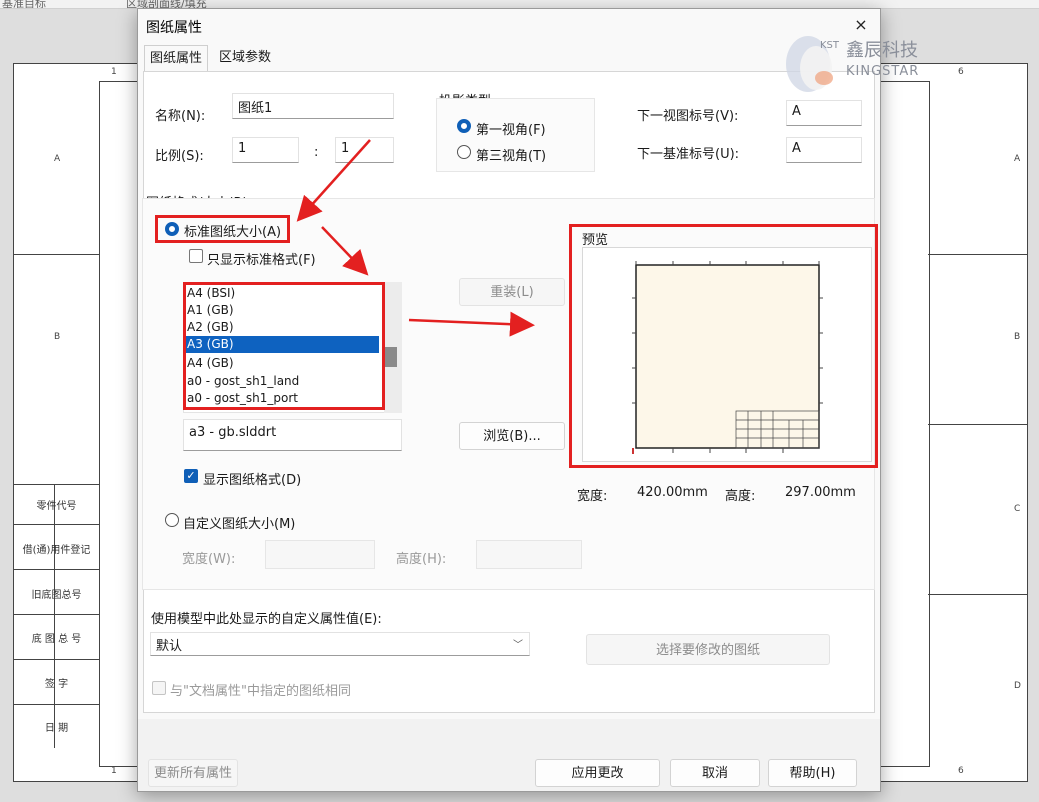 The image size is (1039, 802). I want to click on kingstar-logo: KST 鑫辰科技 KINGSTAR, so click(858, 63).